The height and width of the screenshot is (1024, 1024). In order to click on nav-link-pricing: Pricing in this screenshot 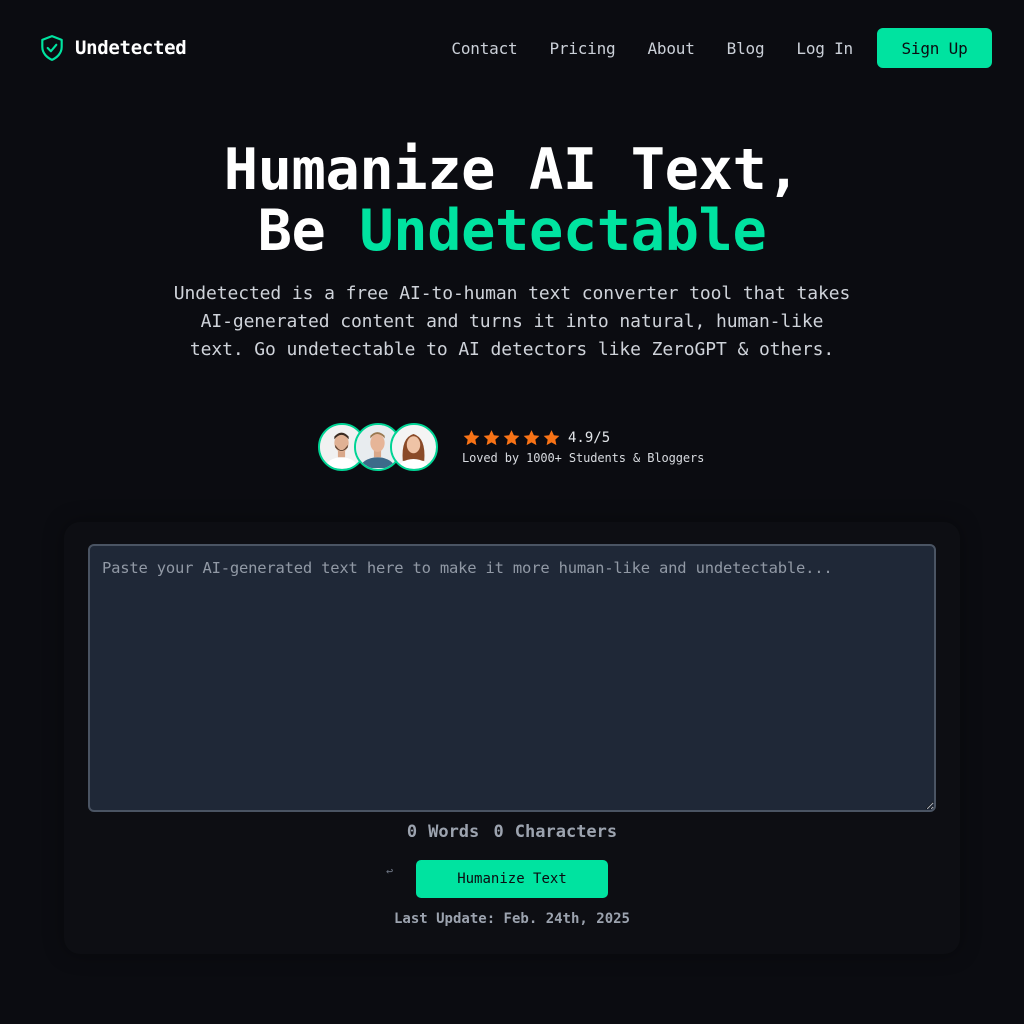, I will do `click(582, 48)`.